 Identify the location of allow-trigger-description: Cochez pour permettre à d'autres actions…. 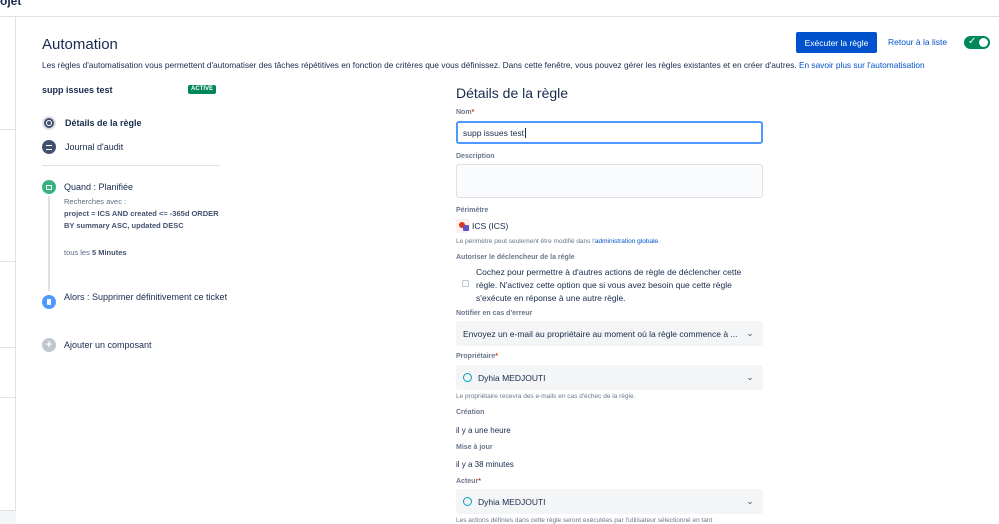
(609, 285).